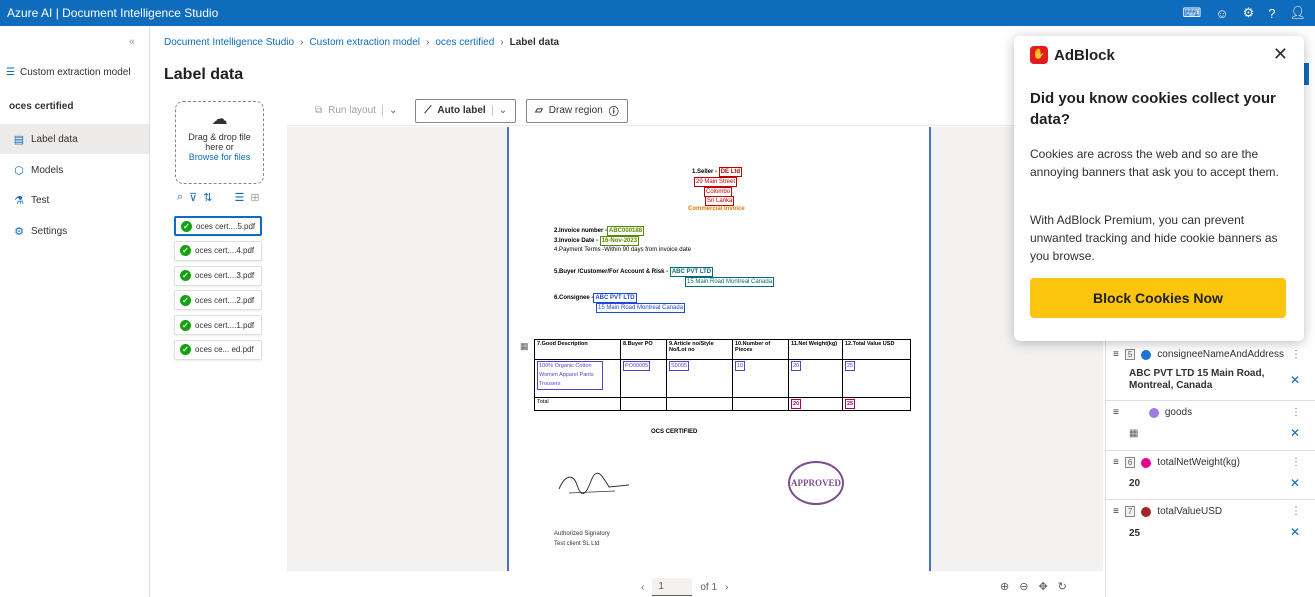  Describe the element at coordinates (19, 139) in the screenshot. I see `document-icon: ▤` at that location.